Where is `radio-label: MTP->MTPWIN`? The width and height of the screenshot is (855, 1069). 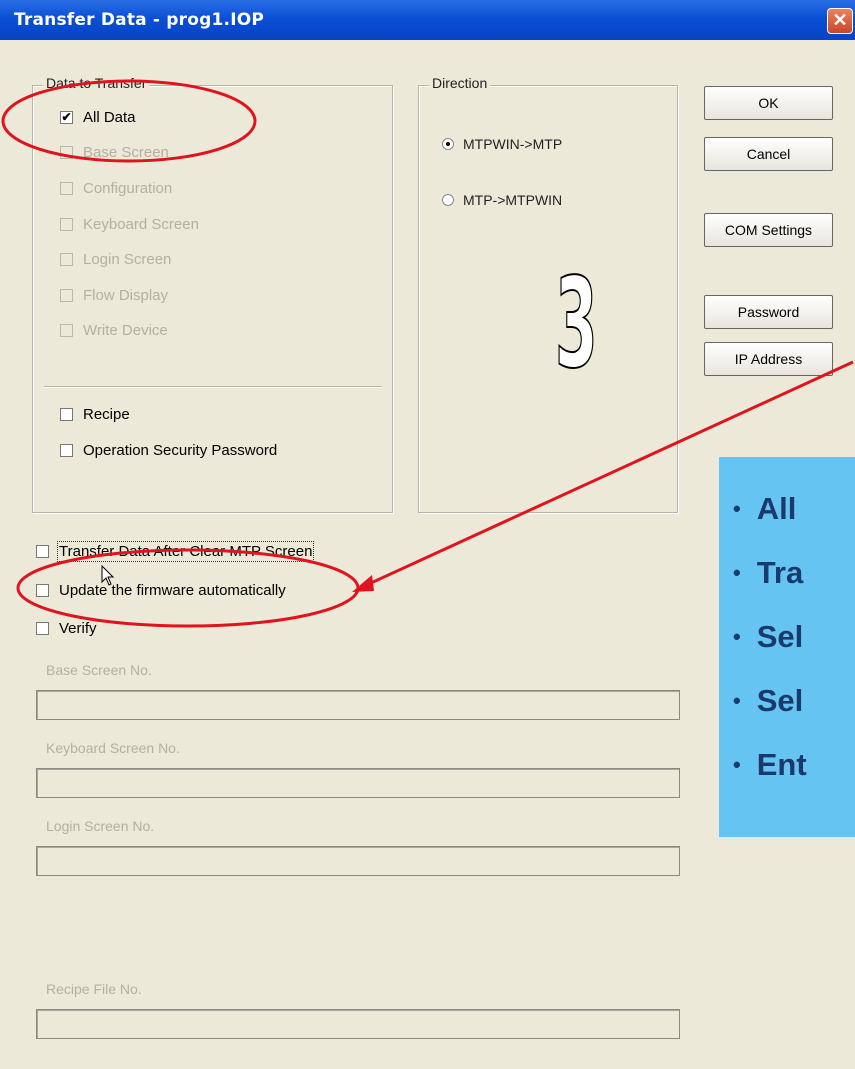
radio-label: MTP->MTPWIN is located at coordinates (513, 200).